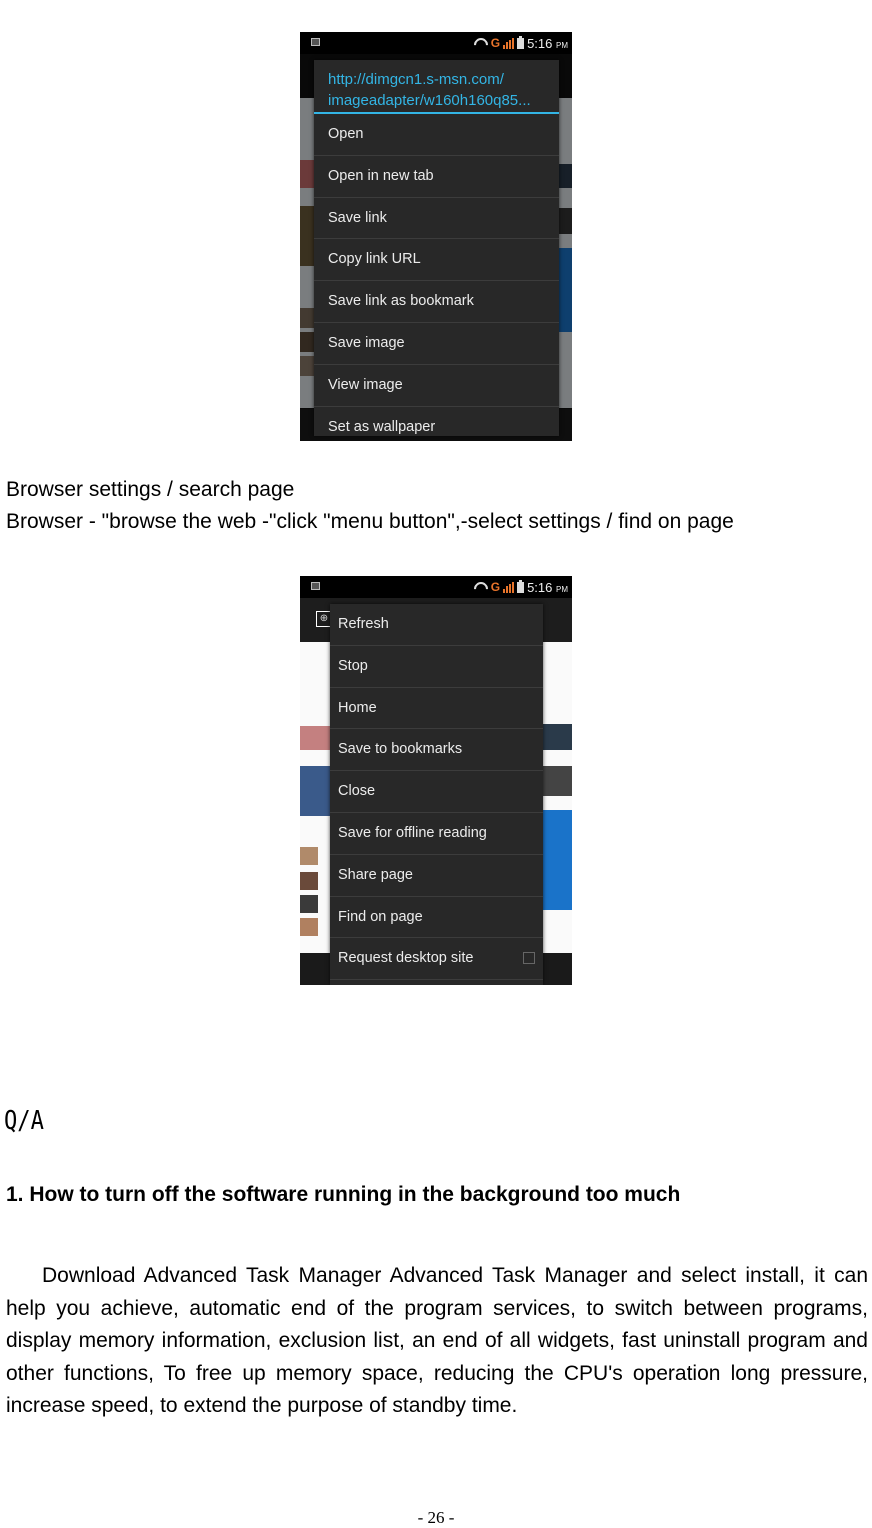  I want to click on menu-item-home: Home, so click(436, 709).